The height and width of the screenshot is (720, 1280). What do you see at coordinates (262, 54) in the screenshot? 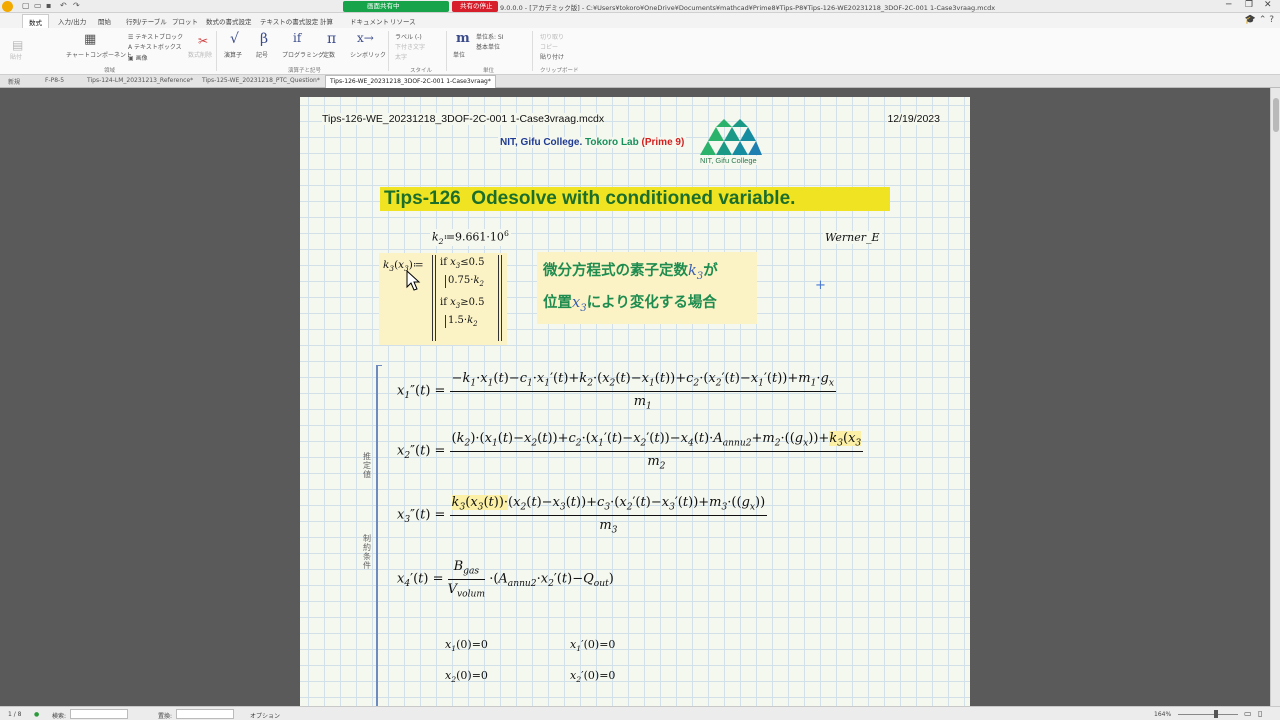
I see `symbols-button: 記号` at bounding box center [262, 54].